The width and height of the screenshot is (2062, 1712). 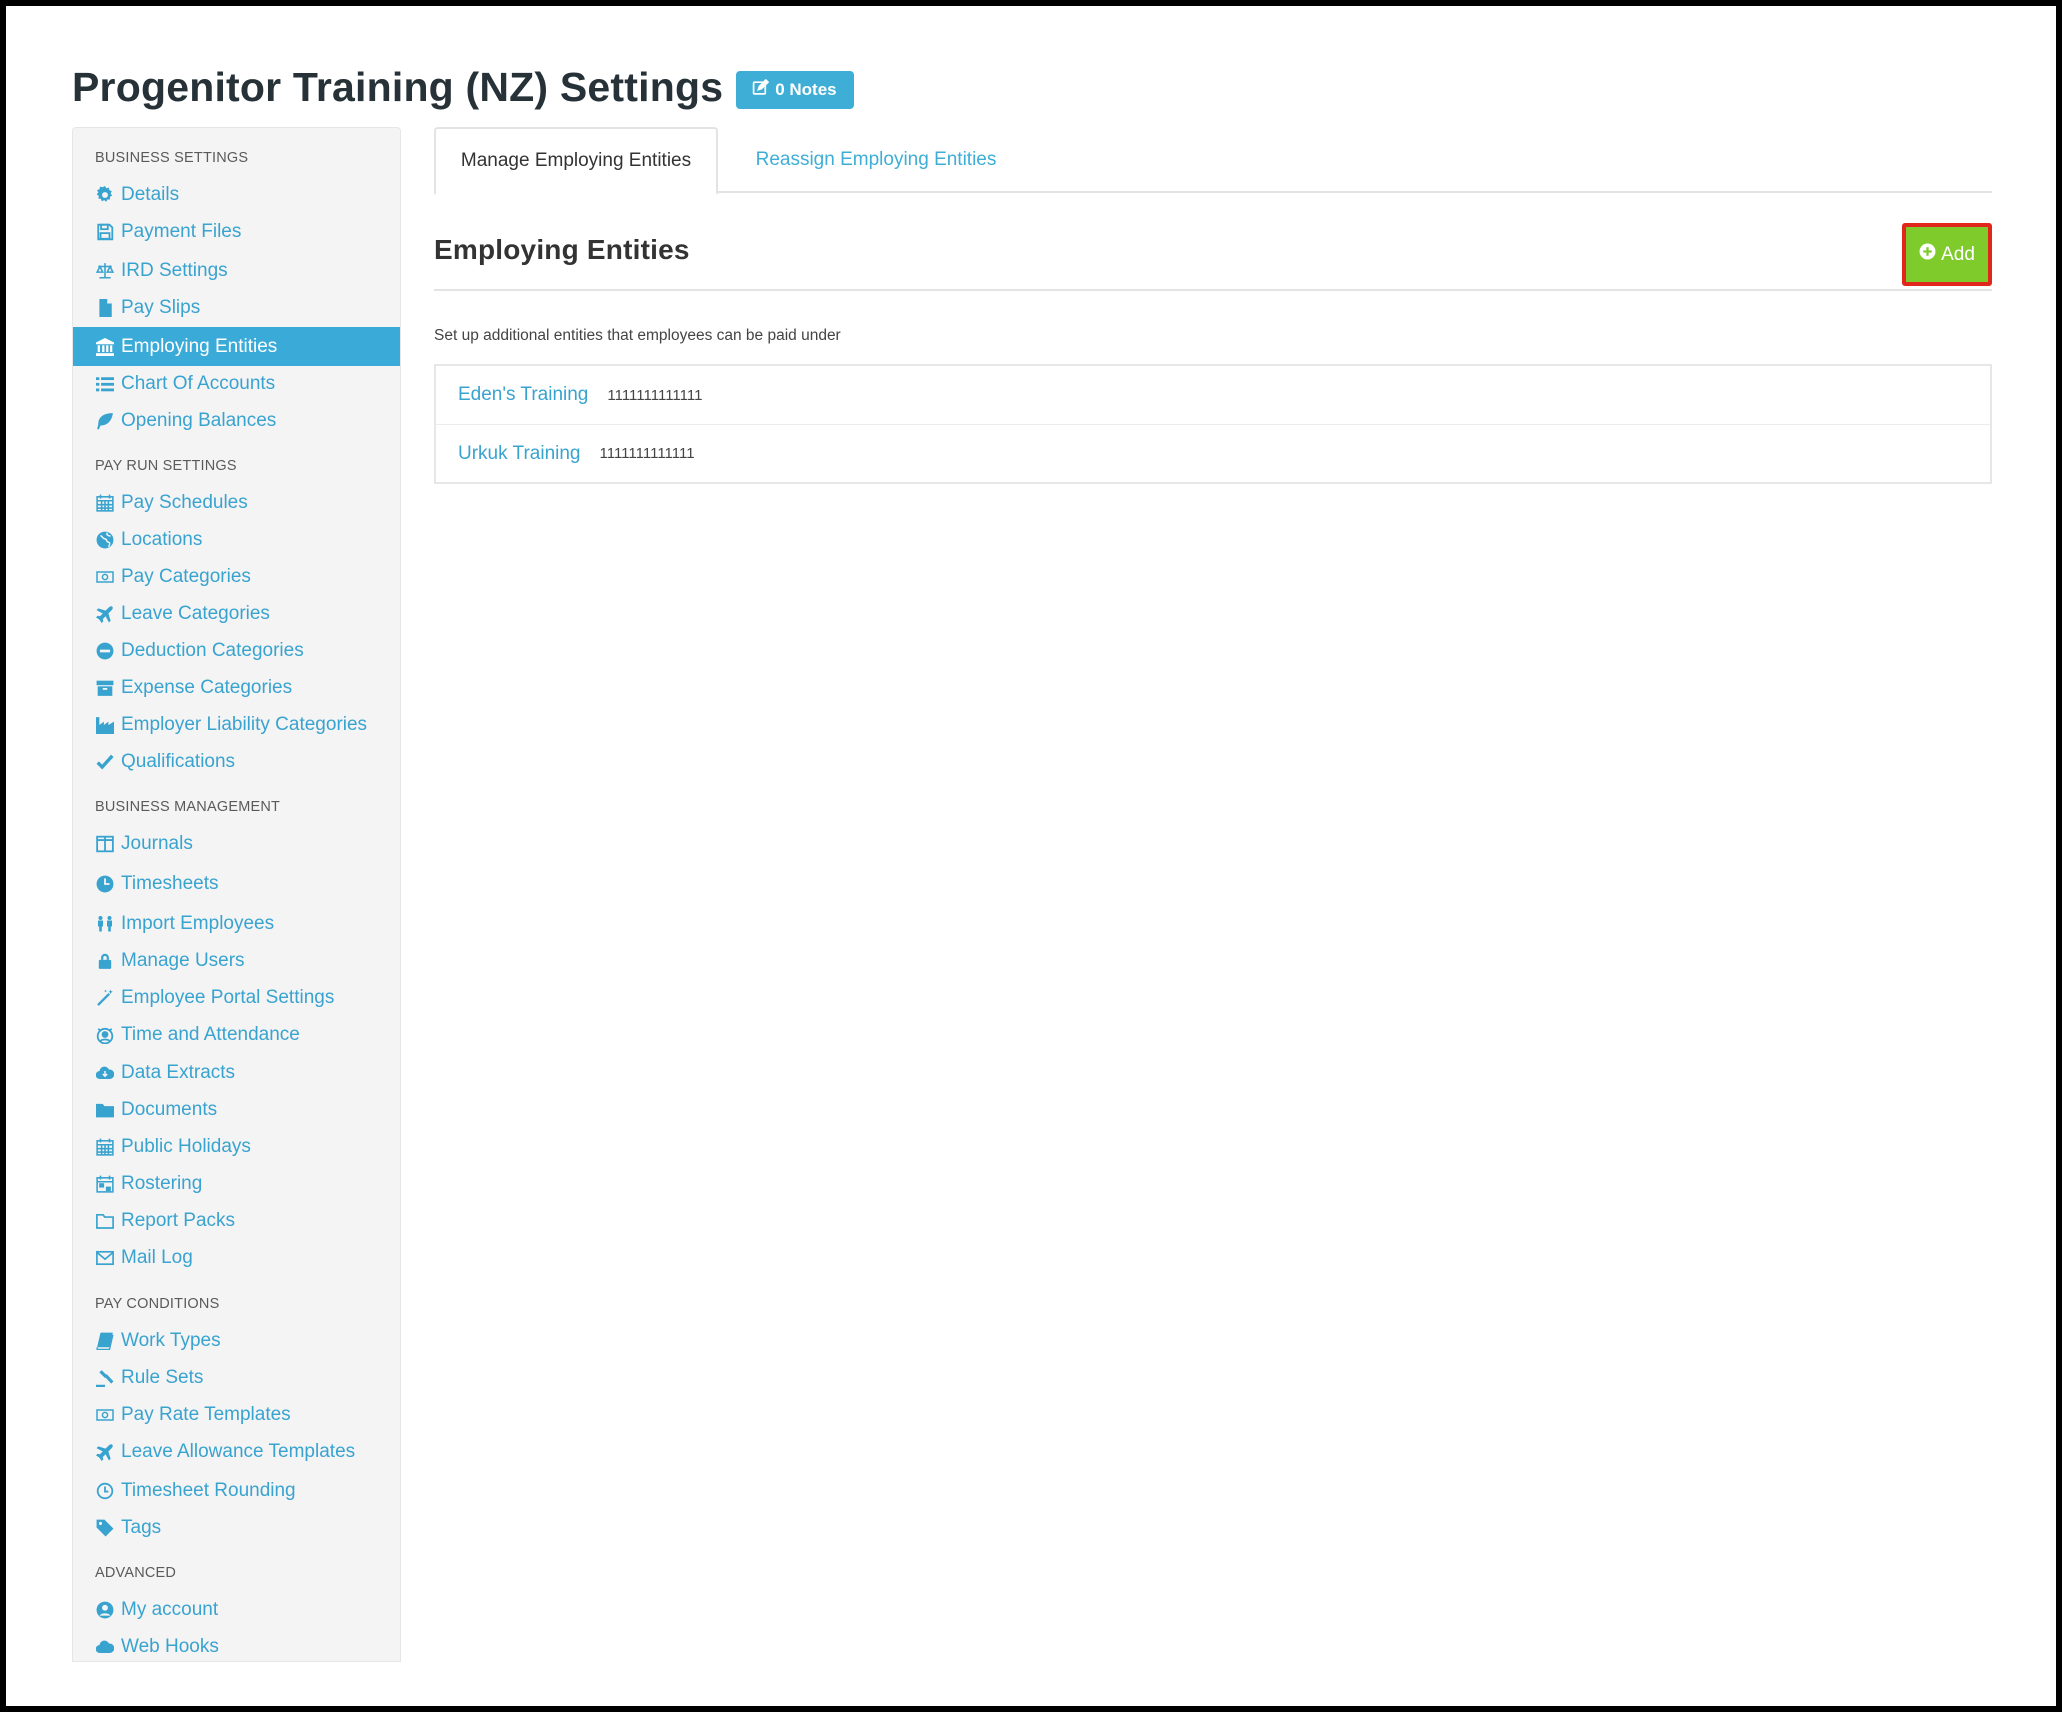 I want to click on sidebar-item-label: Qualifications, so click(x=178, y=761).